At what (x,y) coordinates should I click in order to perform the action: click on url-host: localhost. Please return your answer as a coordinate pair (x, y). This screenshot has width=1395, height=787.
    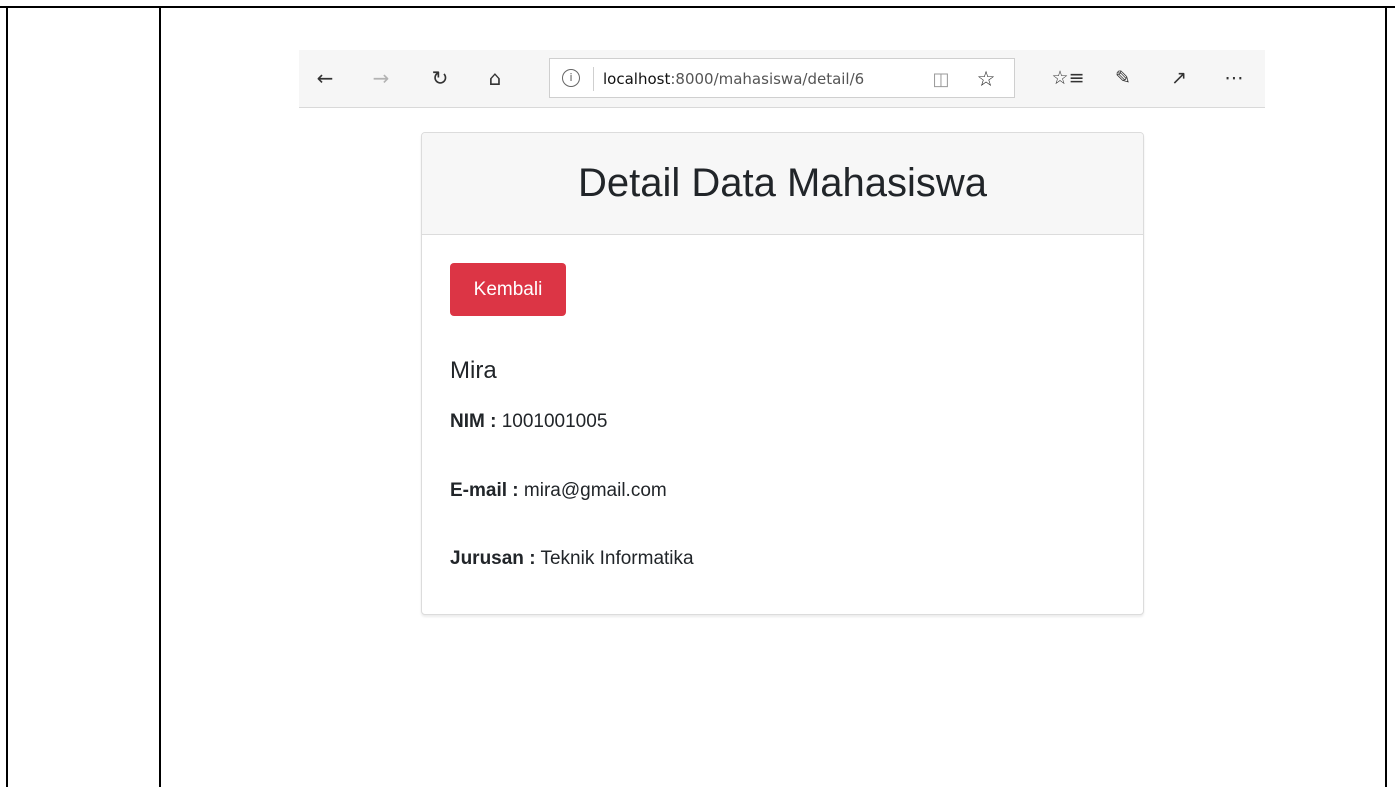
    Looking at the image, I should click on (637, 79).